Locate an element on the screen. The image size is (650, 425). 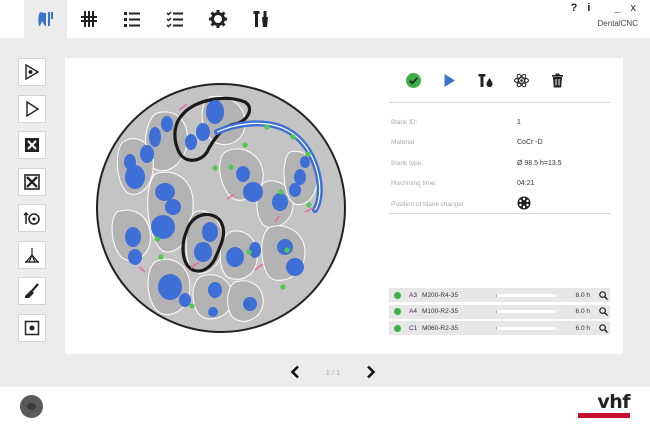
play-outline-icon is located at coordinates (33, 108).